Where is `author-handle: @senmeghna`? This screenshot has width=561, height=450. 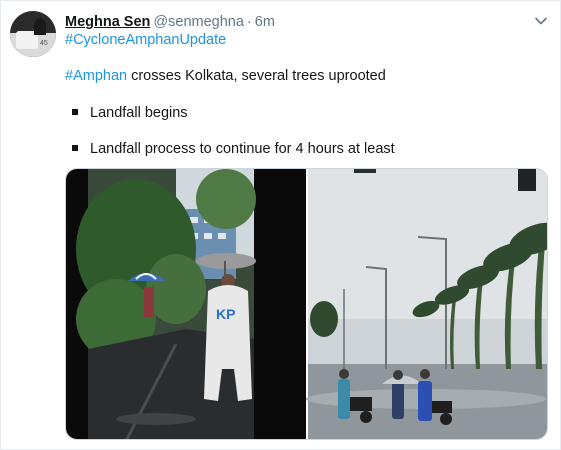 author-handle: @senmeghna is located at coordinates (198, 22).